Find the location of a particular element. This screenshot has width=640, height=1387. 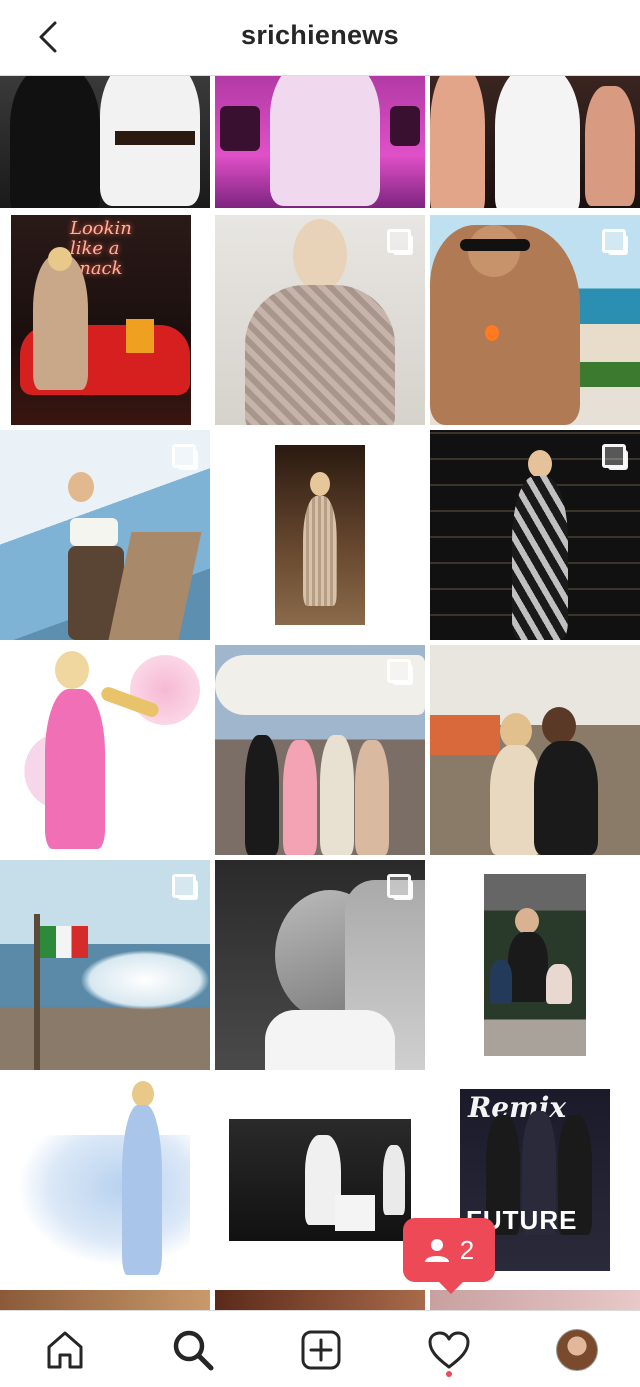

avatar is located at coordinates (577, 1350).